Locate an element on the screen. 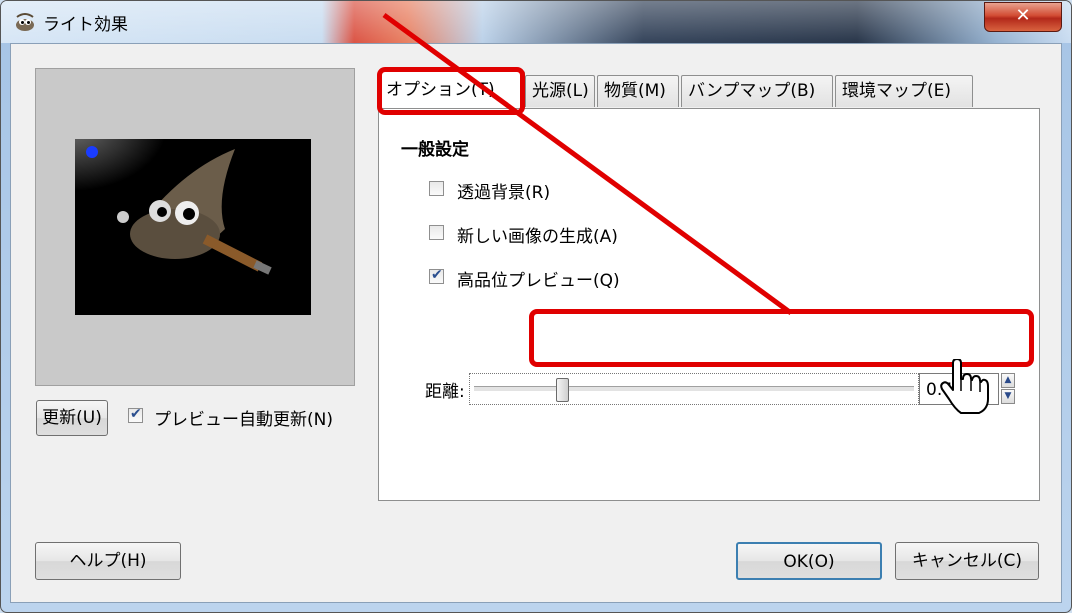 This screenshot has width=1072, height=613. hand-pointer-icon is located at coordinates (964, 386).